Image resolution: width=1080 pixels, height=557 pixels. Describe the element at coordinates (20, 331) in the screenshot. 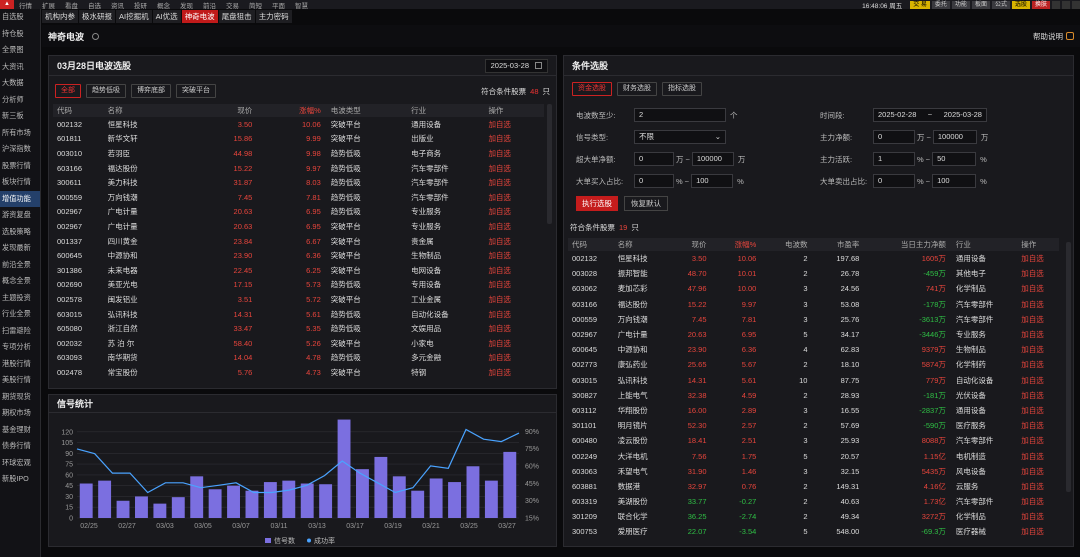

I see `nav-item: 扫雷避险` at that location.